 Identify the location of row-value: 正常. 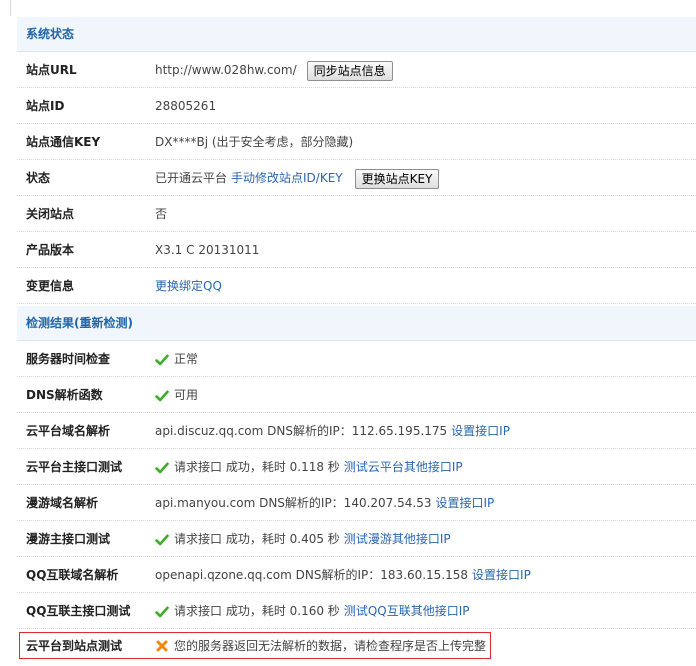
(176, 359).